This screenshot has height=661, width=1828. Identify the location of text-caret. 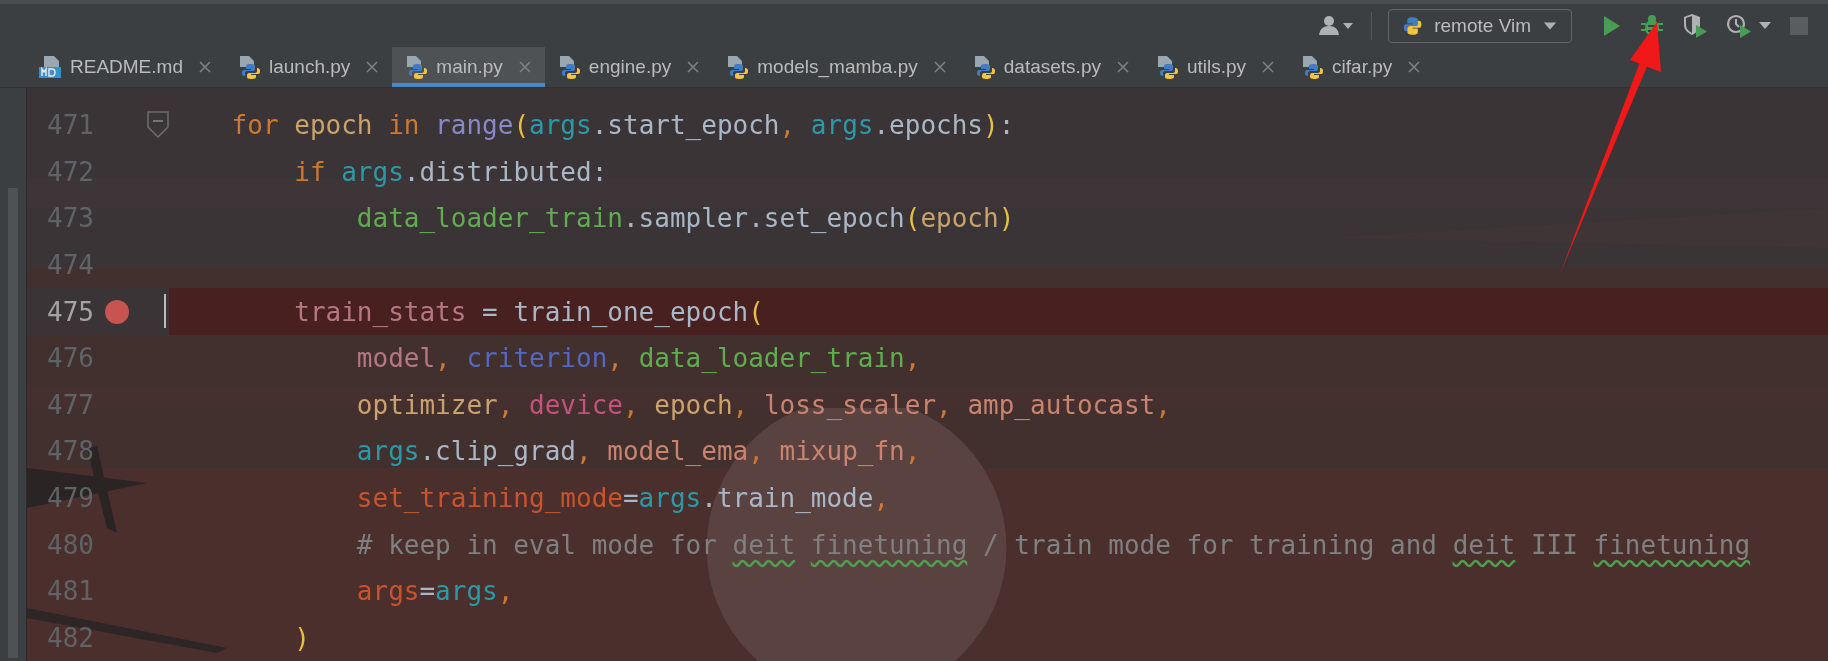
(165, 311).